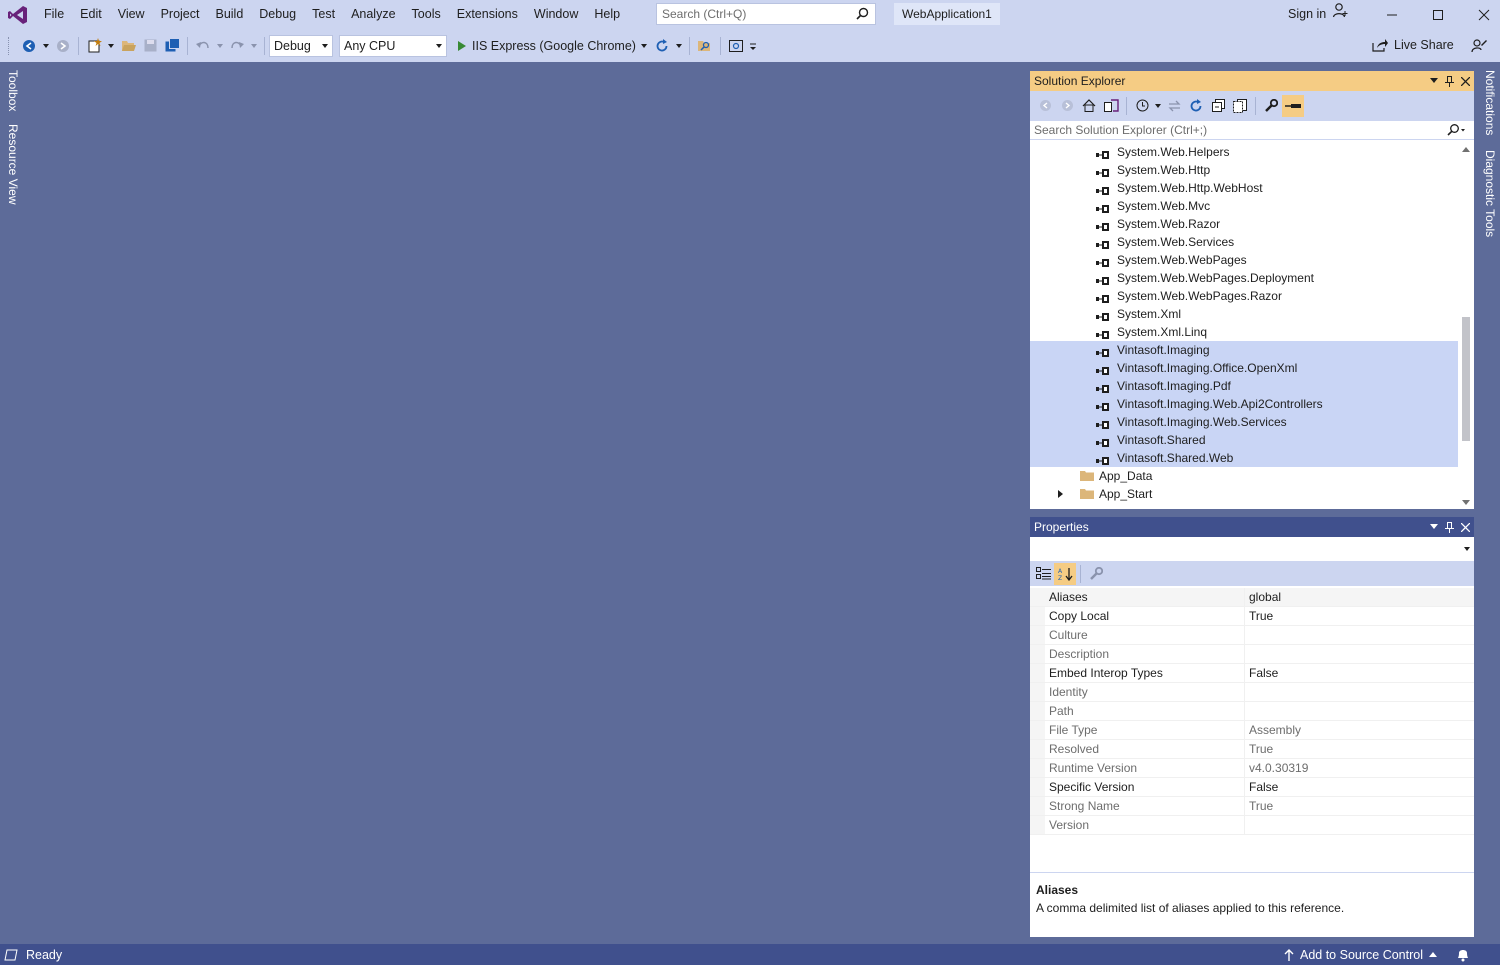 The image size is (1500, 965). Describe the element at coordinates (1359, 730) in the screenshot. I see `property-value: Assembly` at that location.